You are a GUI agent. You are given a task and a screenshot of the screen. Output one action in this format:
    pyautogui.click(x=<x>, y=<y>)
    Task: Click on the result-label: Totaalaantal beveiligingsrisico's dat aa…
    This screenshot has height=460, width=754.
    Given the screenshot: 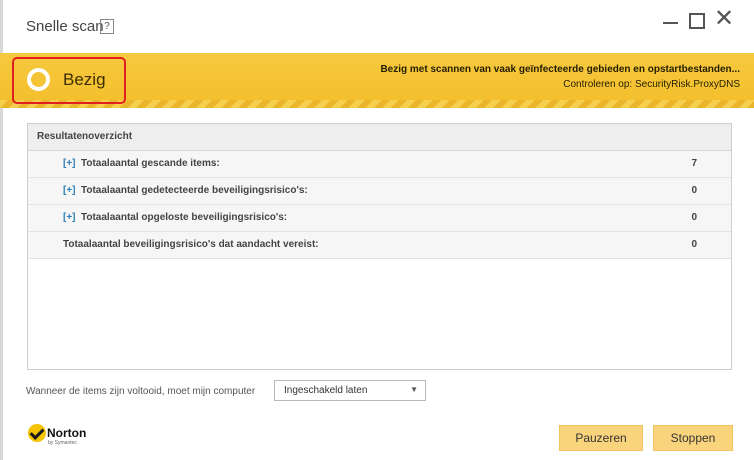 What is the action you would take?
    pyautogui.click(x=191, y=244)
    